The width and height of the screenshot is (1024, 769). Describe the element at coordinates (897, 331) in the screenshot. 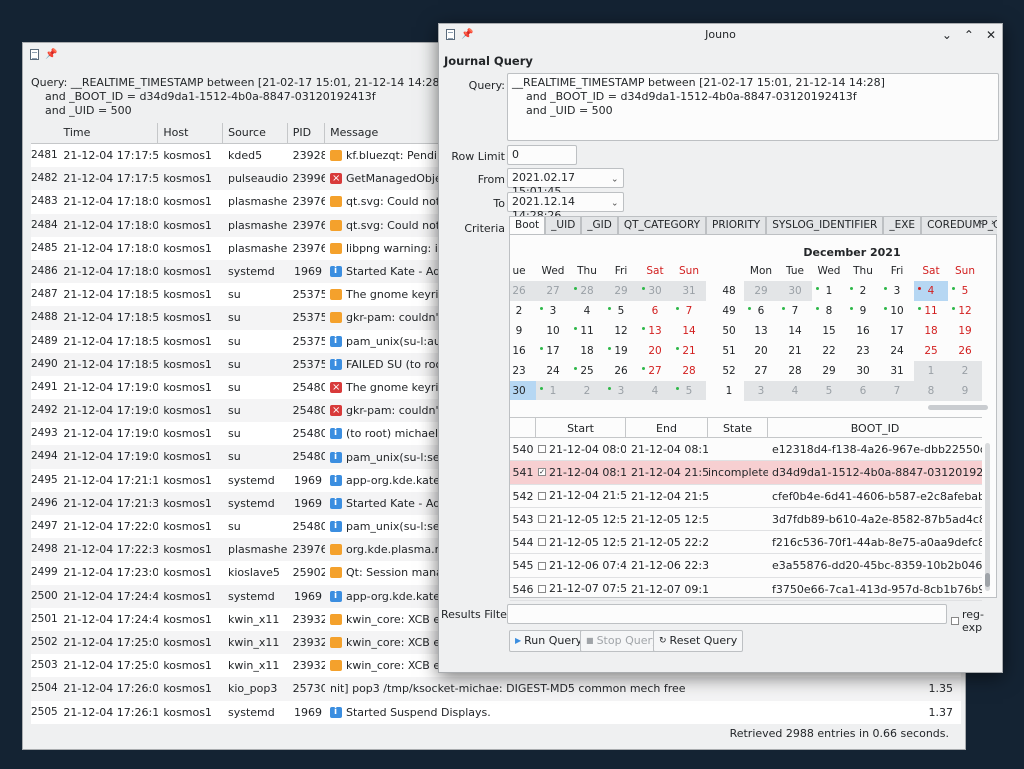

I see `calendar-day: 17` at that location.